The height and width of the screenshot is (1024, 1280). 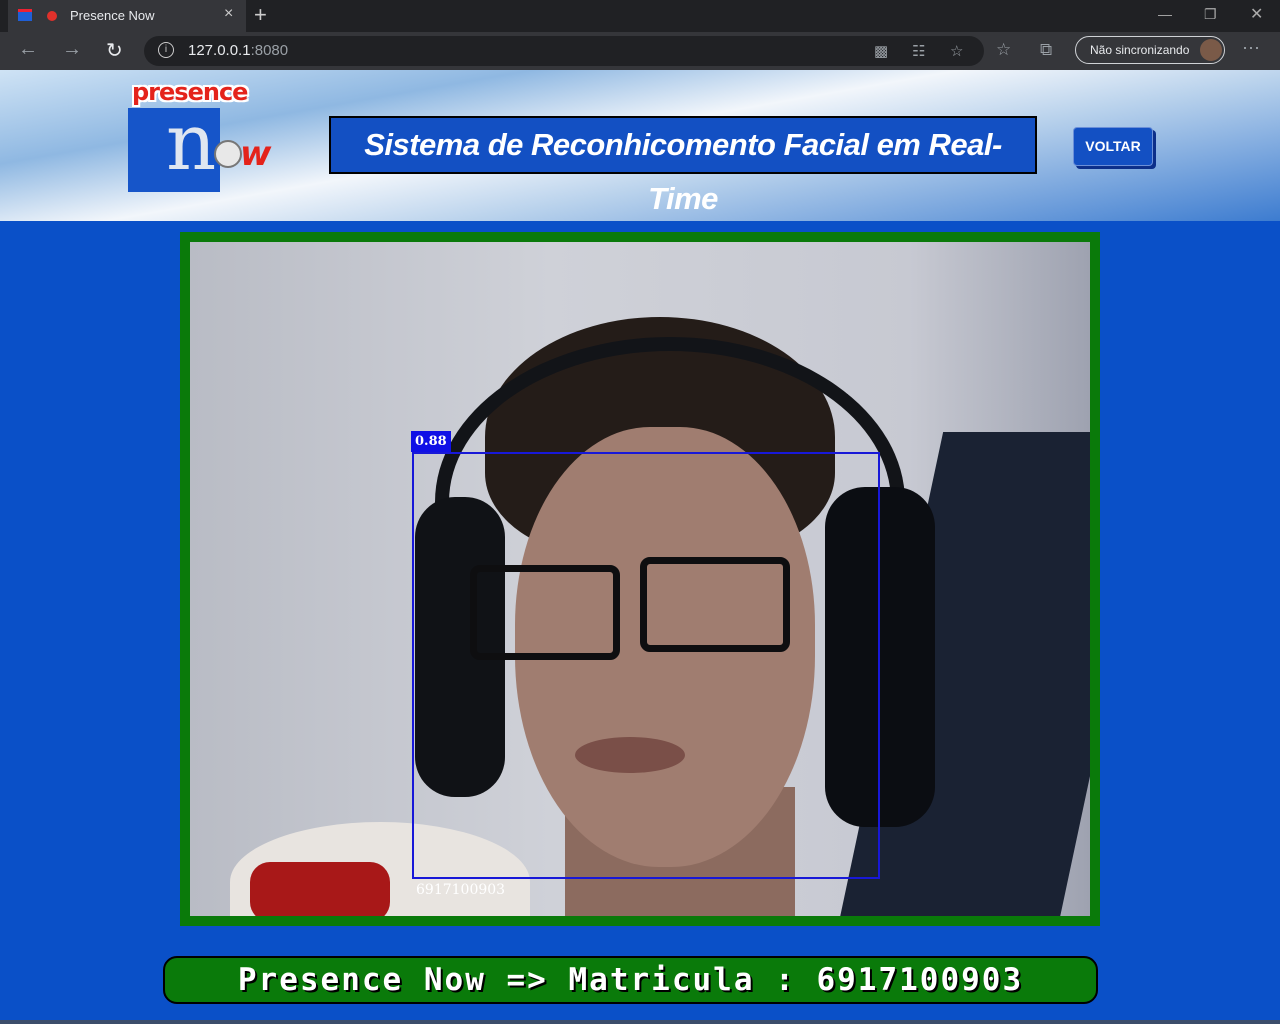 I want to click on info-icon: i, so click(x=166, y=50).